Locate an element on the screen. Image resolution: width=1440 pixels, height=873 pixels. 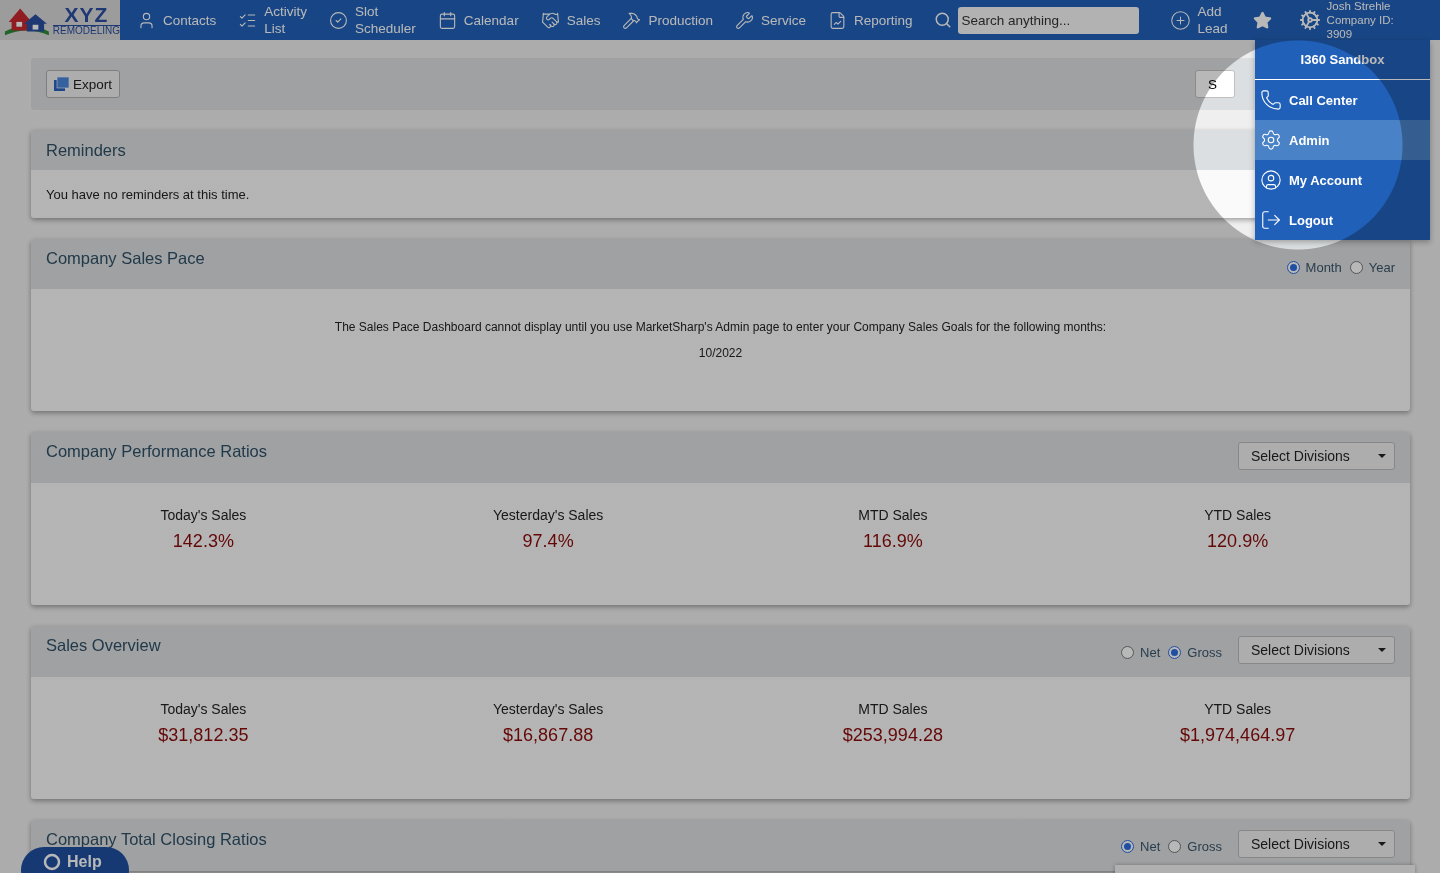
metric-value: 142.3% is located at coordinates (203, 541).